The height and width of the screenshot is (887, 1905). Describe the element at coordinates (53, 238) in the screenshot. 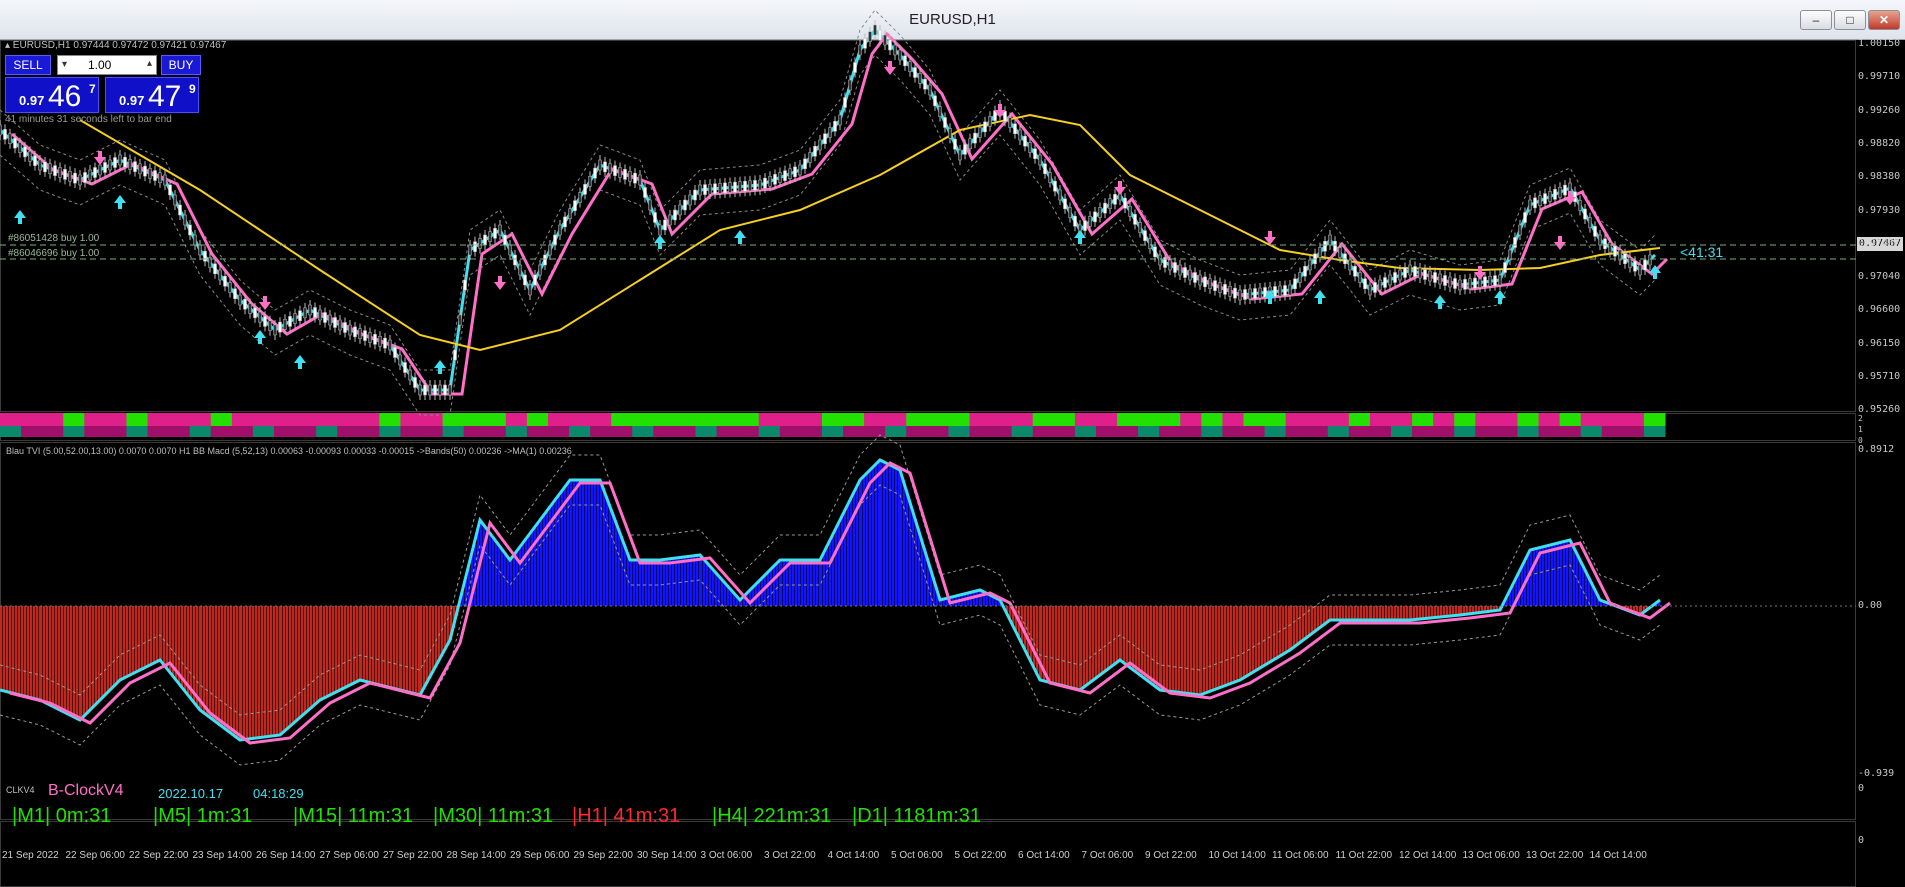

I see `order-label-1: #86051428 buy 1.00` at that location.